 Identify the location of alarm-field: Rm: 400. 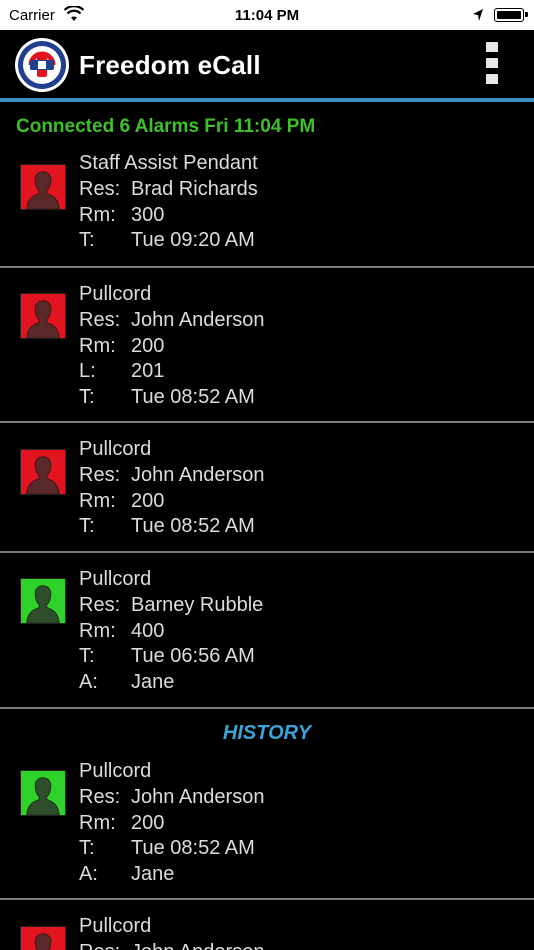
(171, 632).